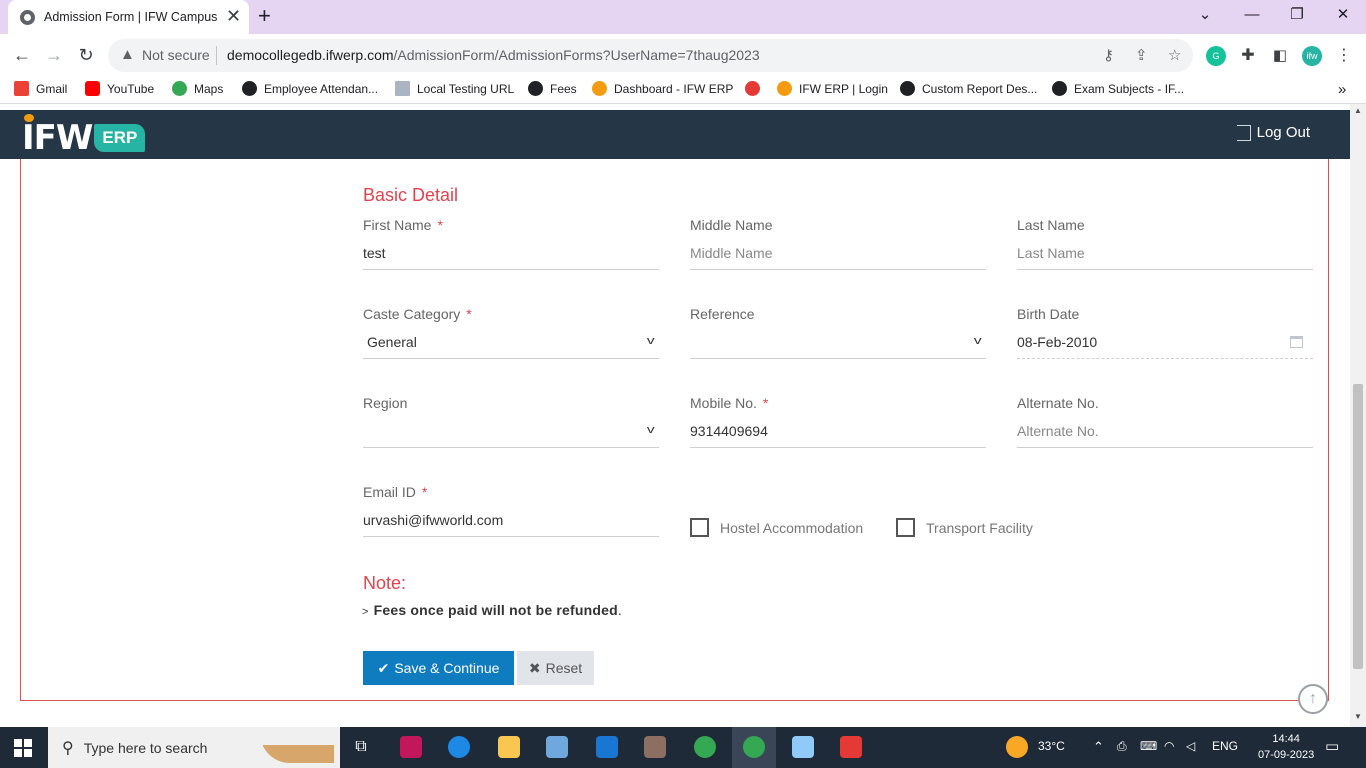 This screenshot has width=1366, height=768. I want to click on bookmark-app, so click(756, 88).